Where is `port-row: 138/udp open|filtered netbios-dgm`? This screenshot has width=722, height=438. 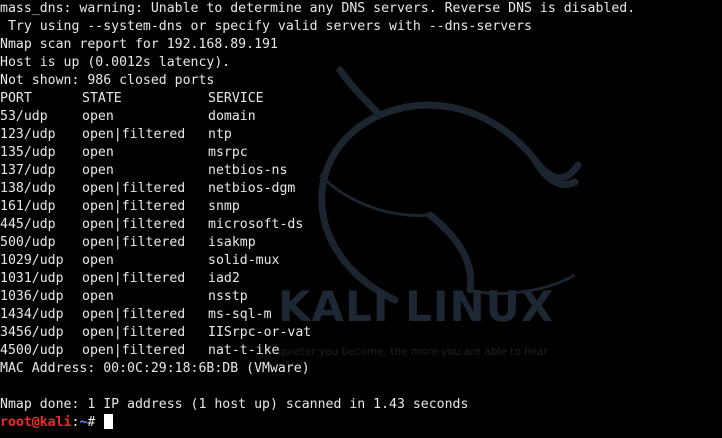
port-row: 138/udp open|filtered netbios-dgm is located at coordinates (361, 189).